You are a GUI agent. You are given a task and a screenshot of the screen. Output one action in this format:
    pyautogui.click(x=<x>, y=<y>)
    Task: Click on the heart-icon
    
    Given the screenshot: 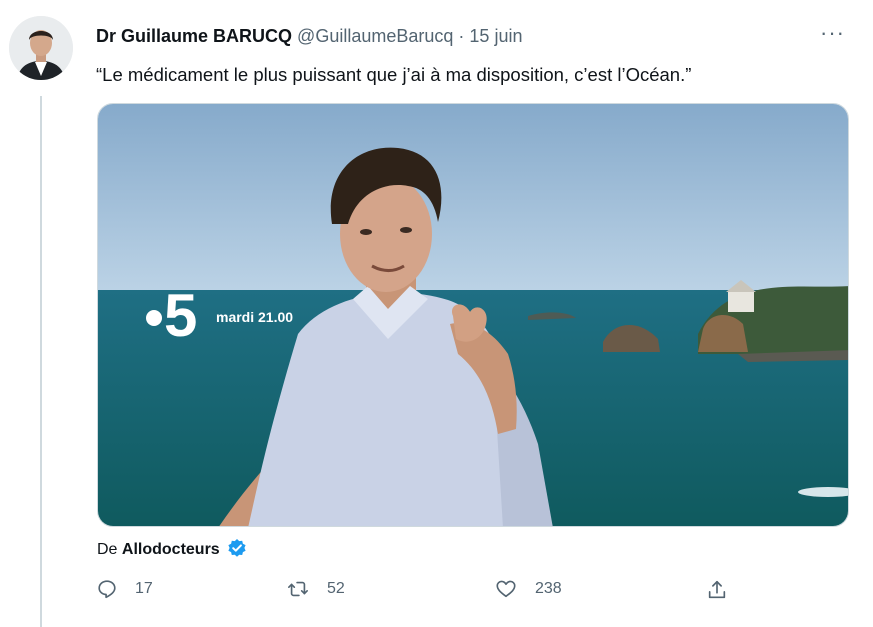 What is the action you would take?
    pyautogui.click(x=506, y=589)
    